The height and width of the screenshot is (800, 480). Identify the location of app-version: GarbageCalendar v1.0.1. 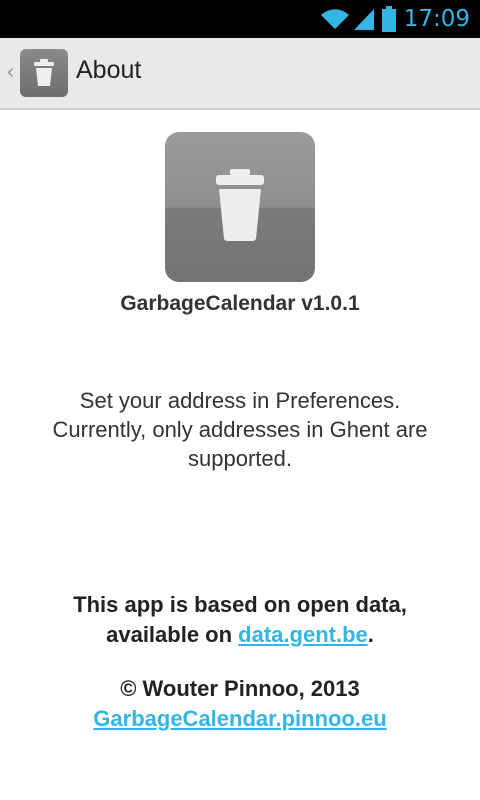
(240, 303).